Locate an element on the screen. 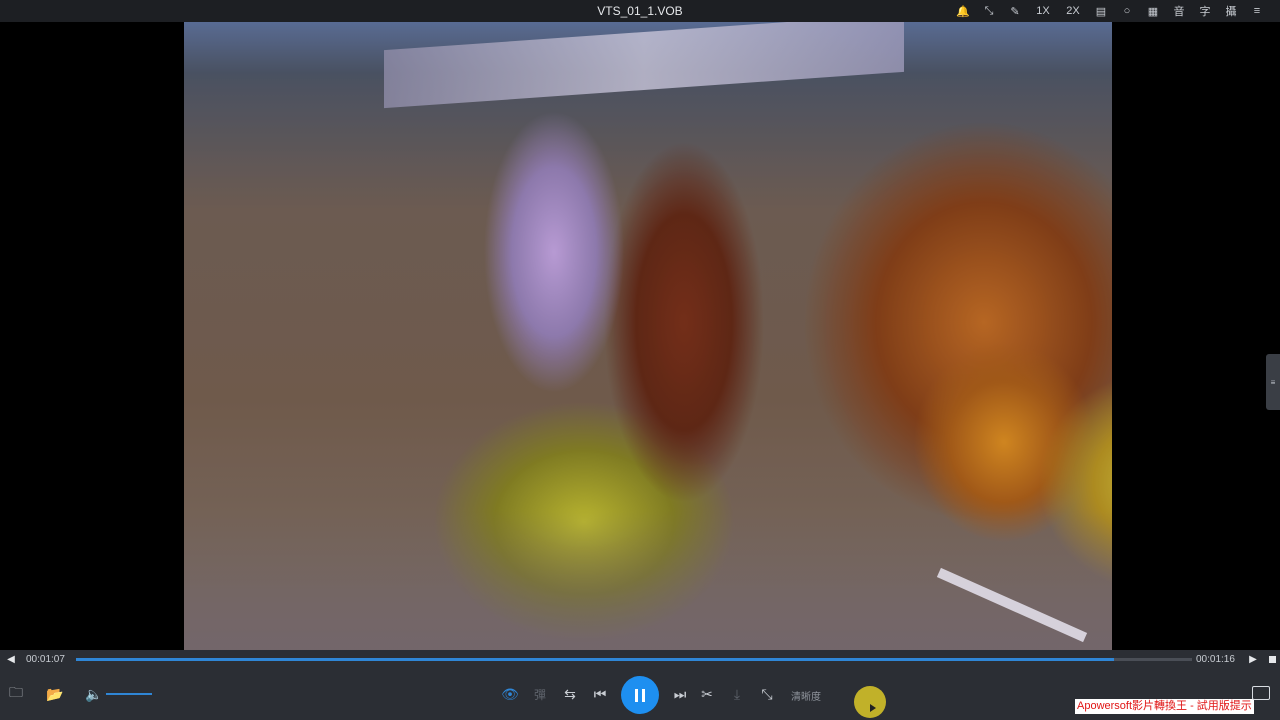 Image resolution: width=1280 pixels, height=720 pixels. bulb-icon: ○ is located at coordinates (1127, 11).